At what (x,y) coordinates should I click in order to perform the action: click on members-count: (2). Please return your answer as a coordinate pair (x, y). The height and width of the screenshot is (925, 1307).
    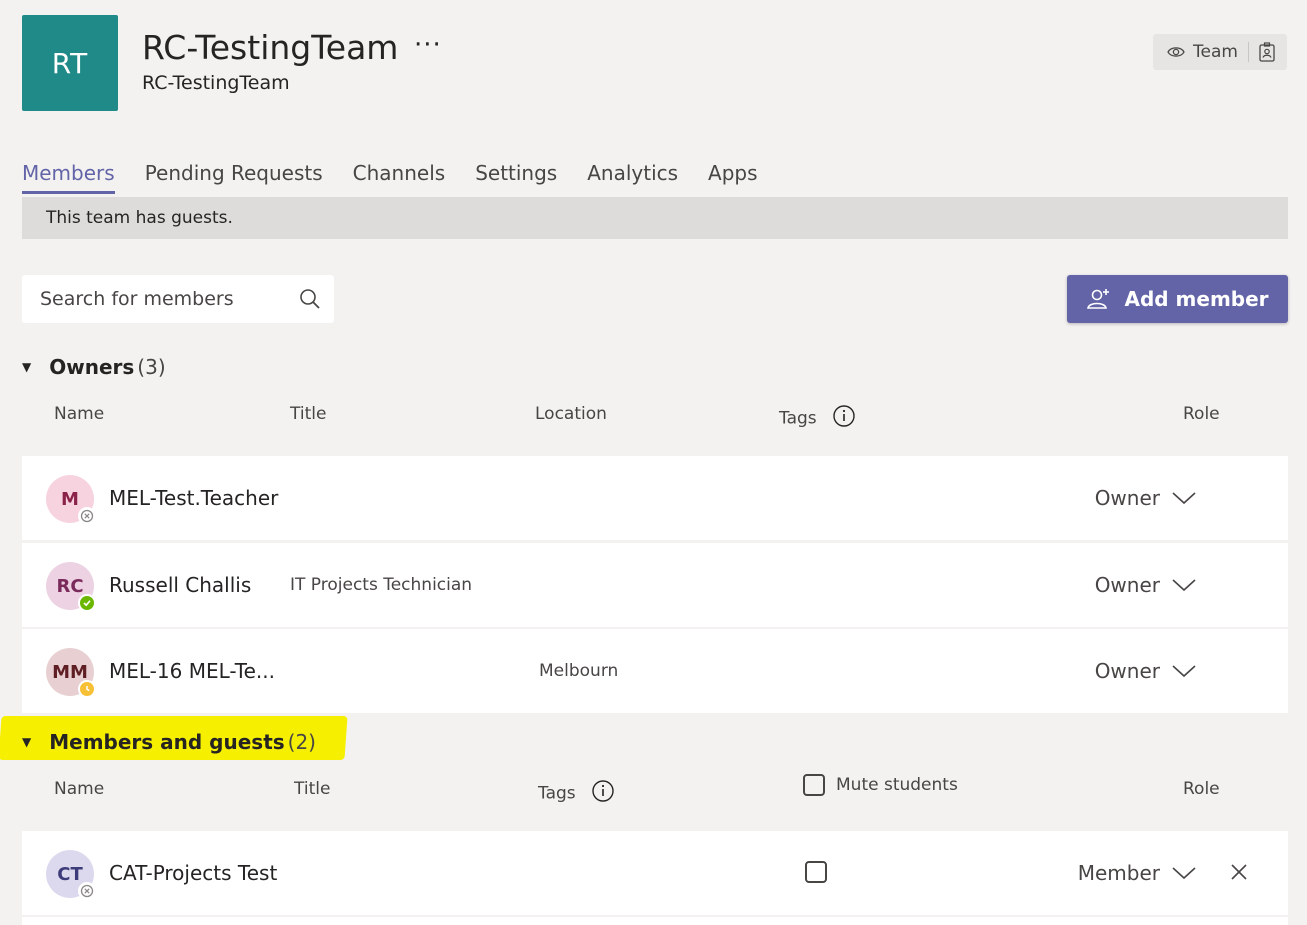
    Looking at the image, I should click on (301, 742).